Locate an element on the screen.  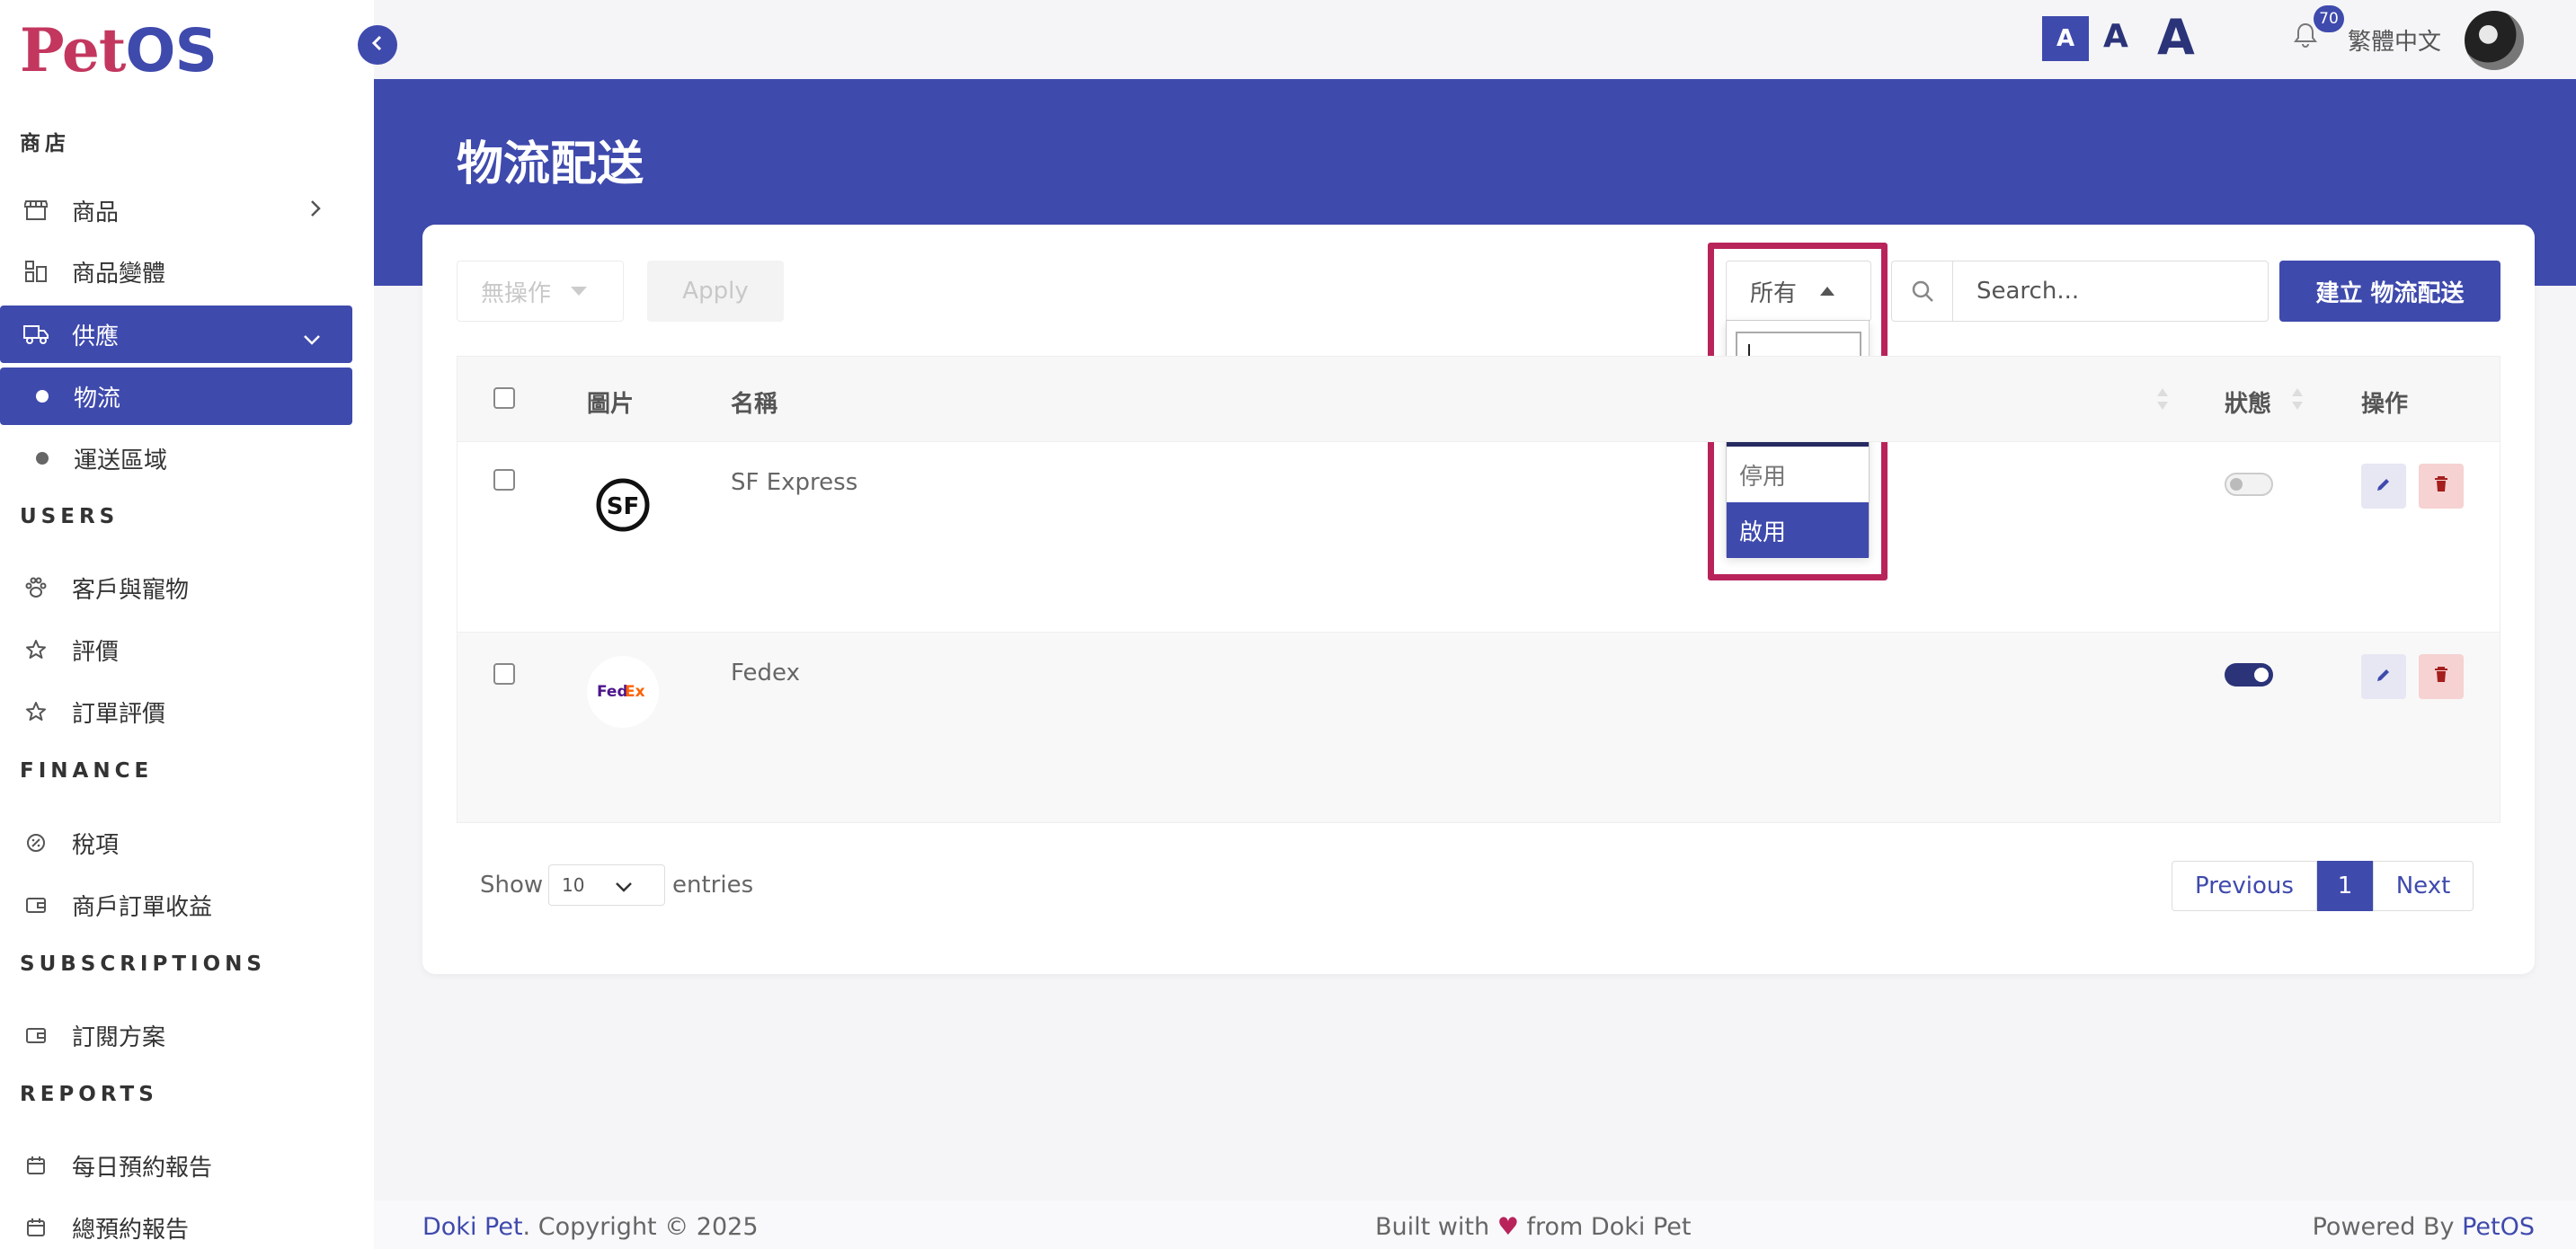
caret-up-icon is located at coordinates (1827, 291).